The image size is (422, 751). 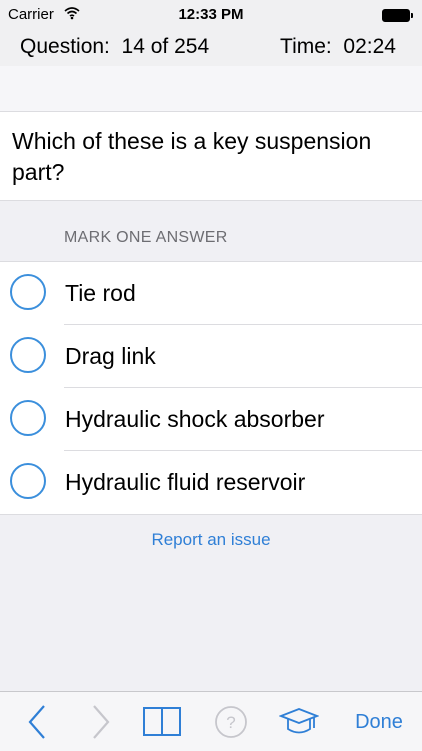 What do you see at coordinates (146, 237) in the screenshot?
I see `answers-section-header: MARK ONE ANSWER` at bounding box center [146, 237].